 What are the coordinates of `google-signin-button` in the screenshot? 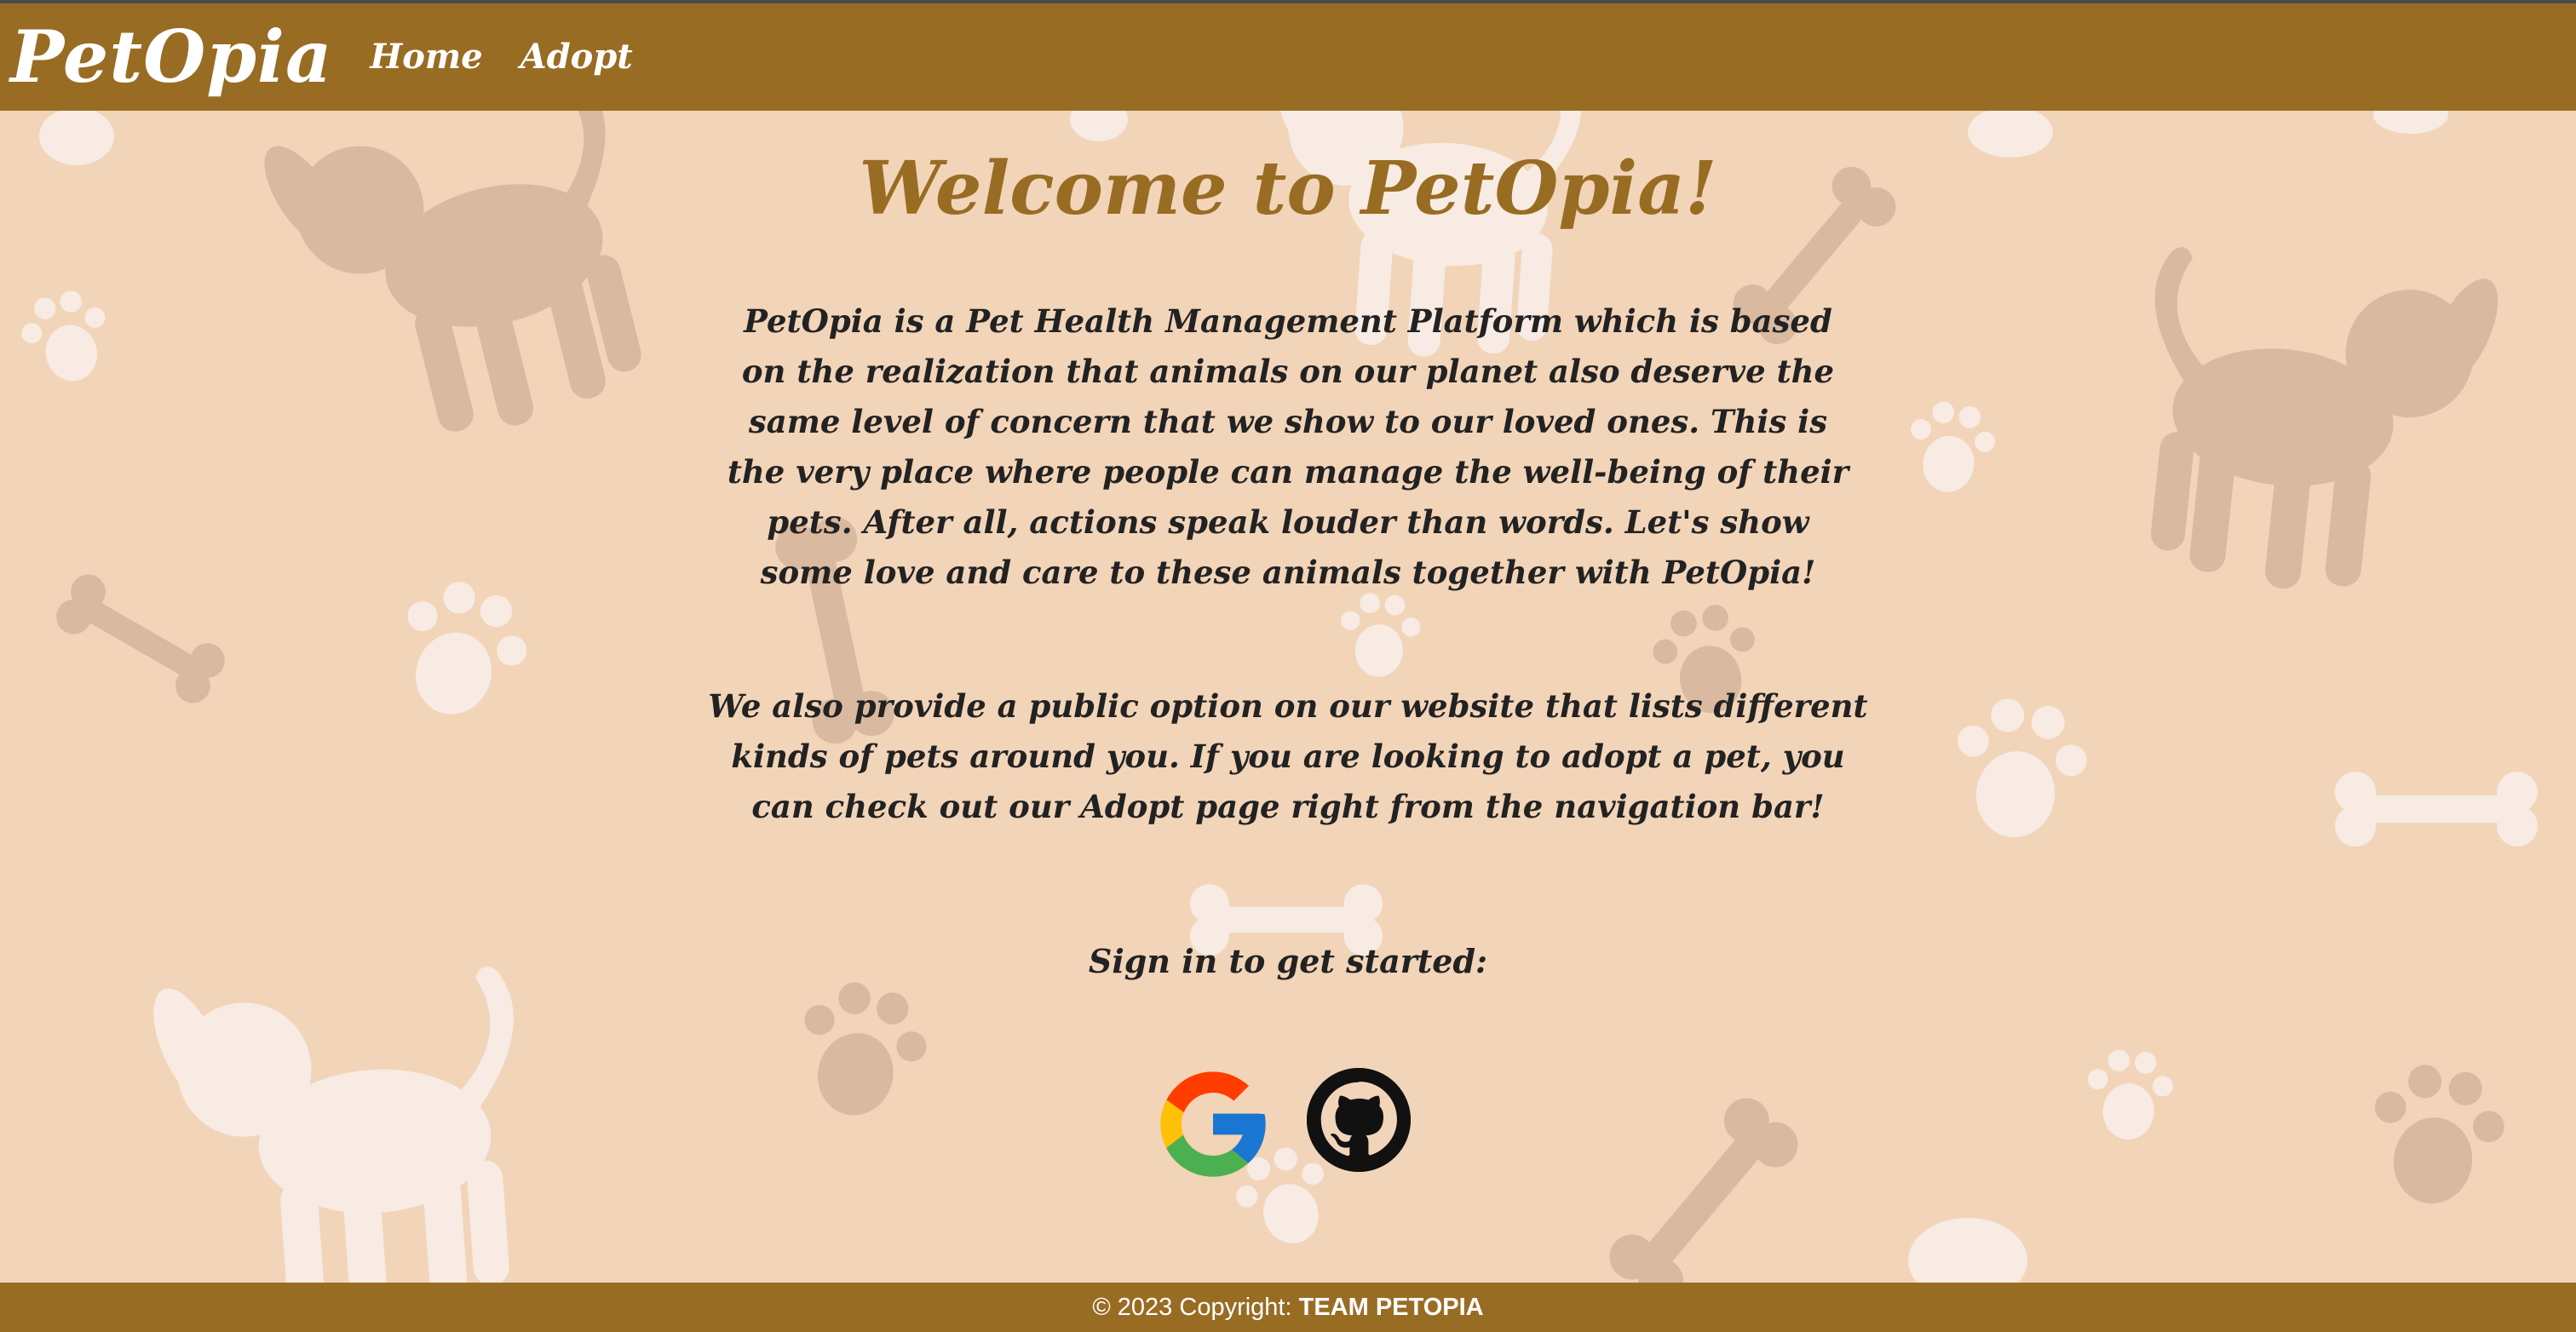 It's located at (1213, 1124).